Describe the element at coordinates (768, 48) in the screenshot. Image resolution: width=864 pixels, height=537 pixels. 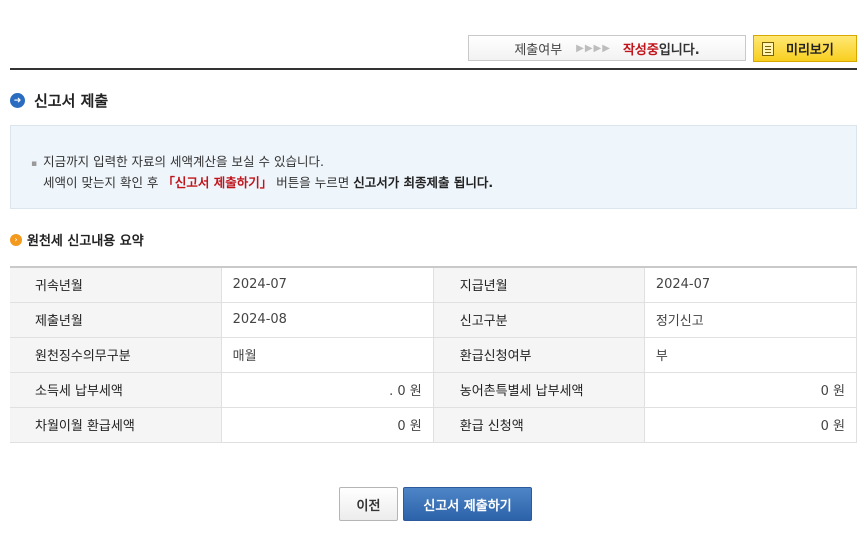
I see `document-icon` at that location.